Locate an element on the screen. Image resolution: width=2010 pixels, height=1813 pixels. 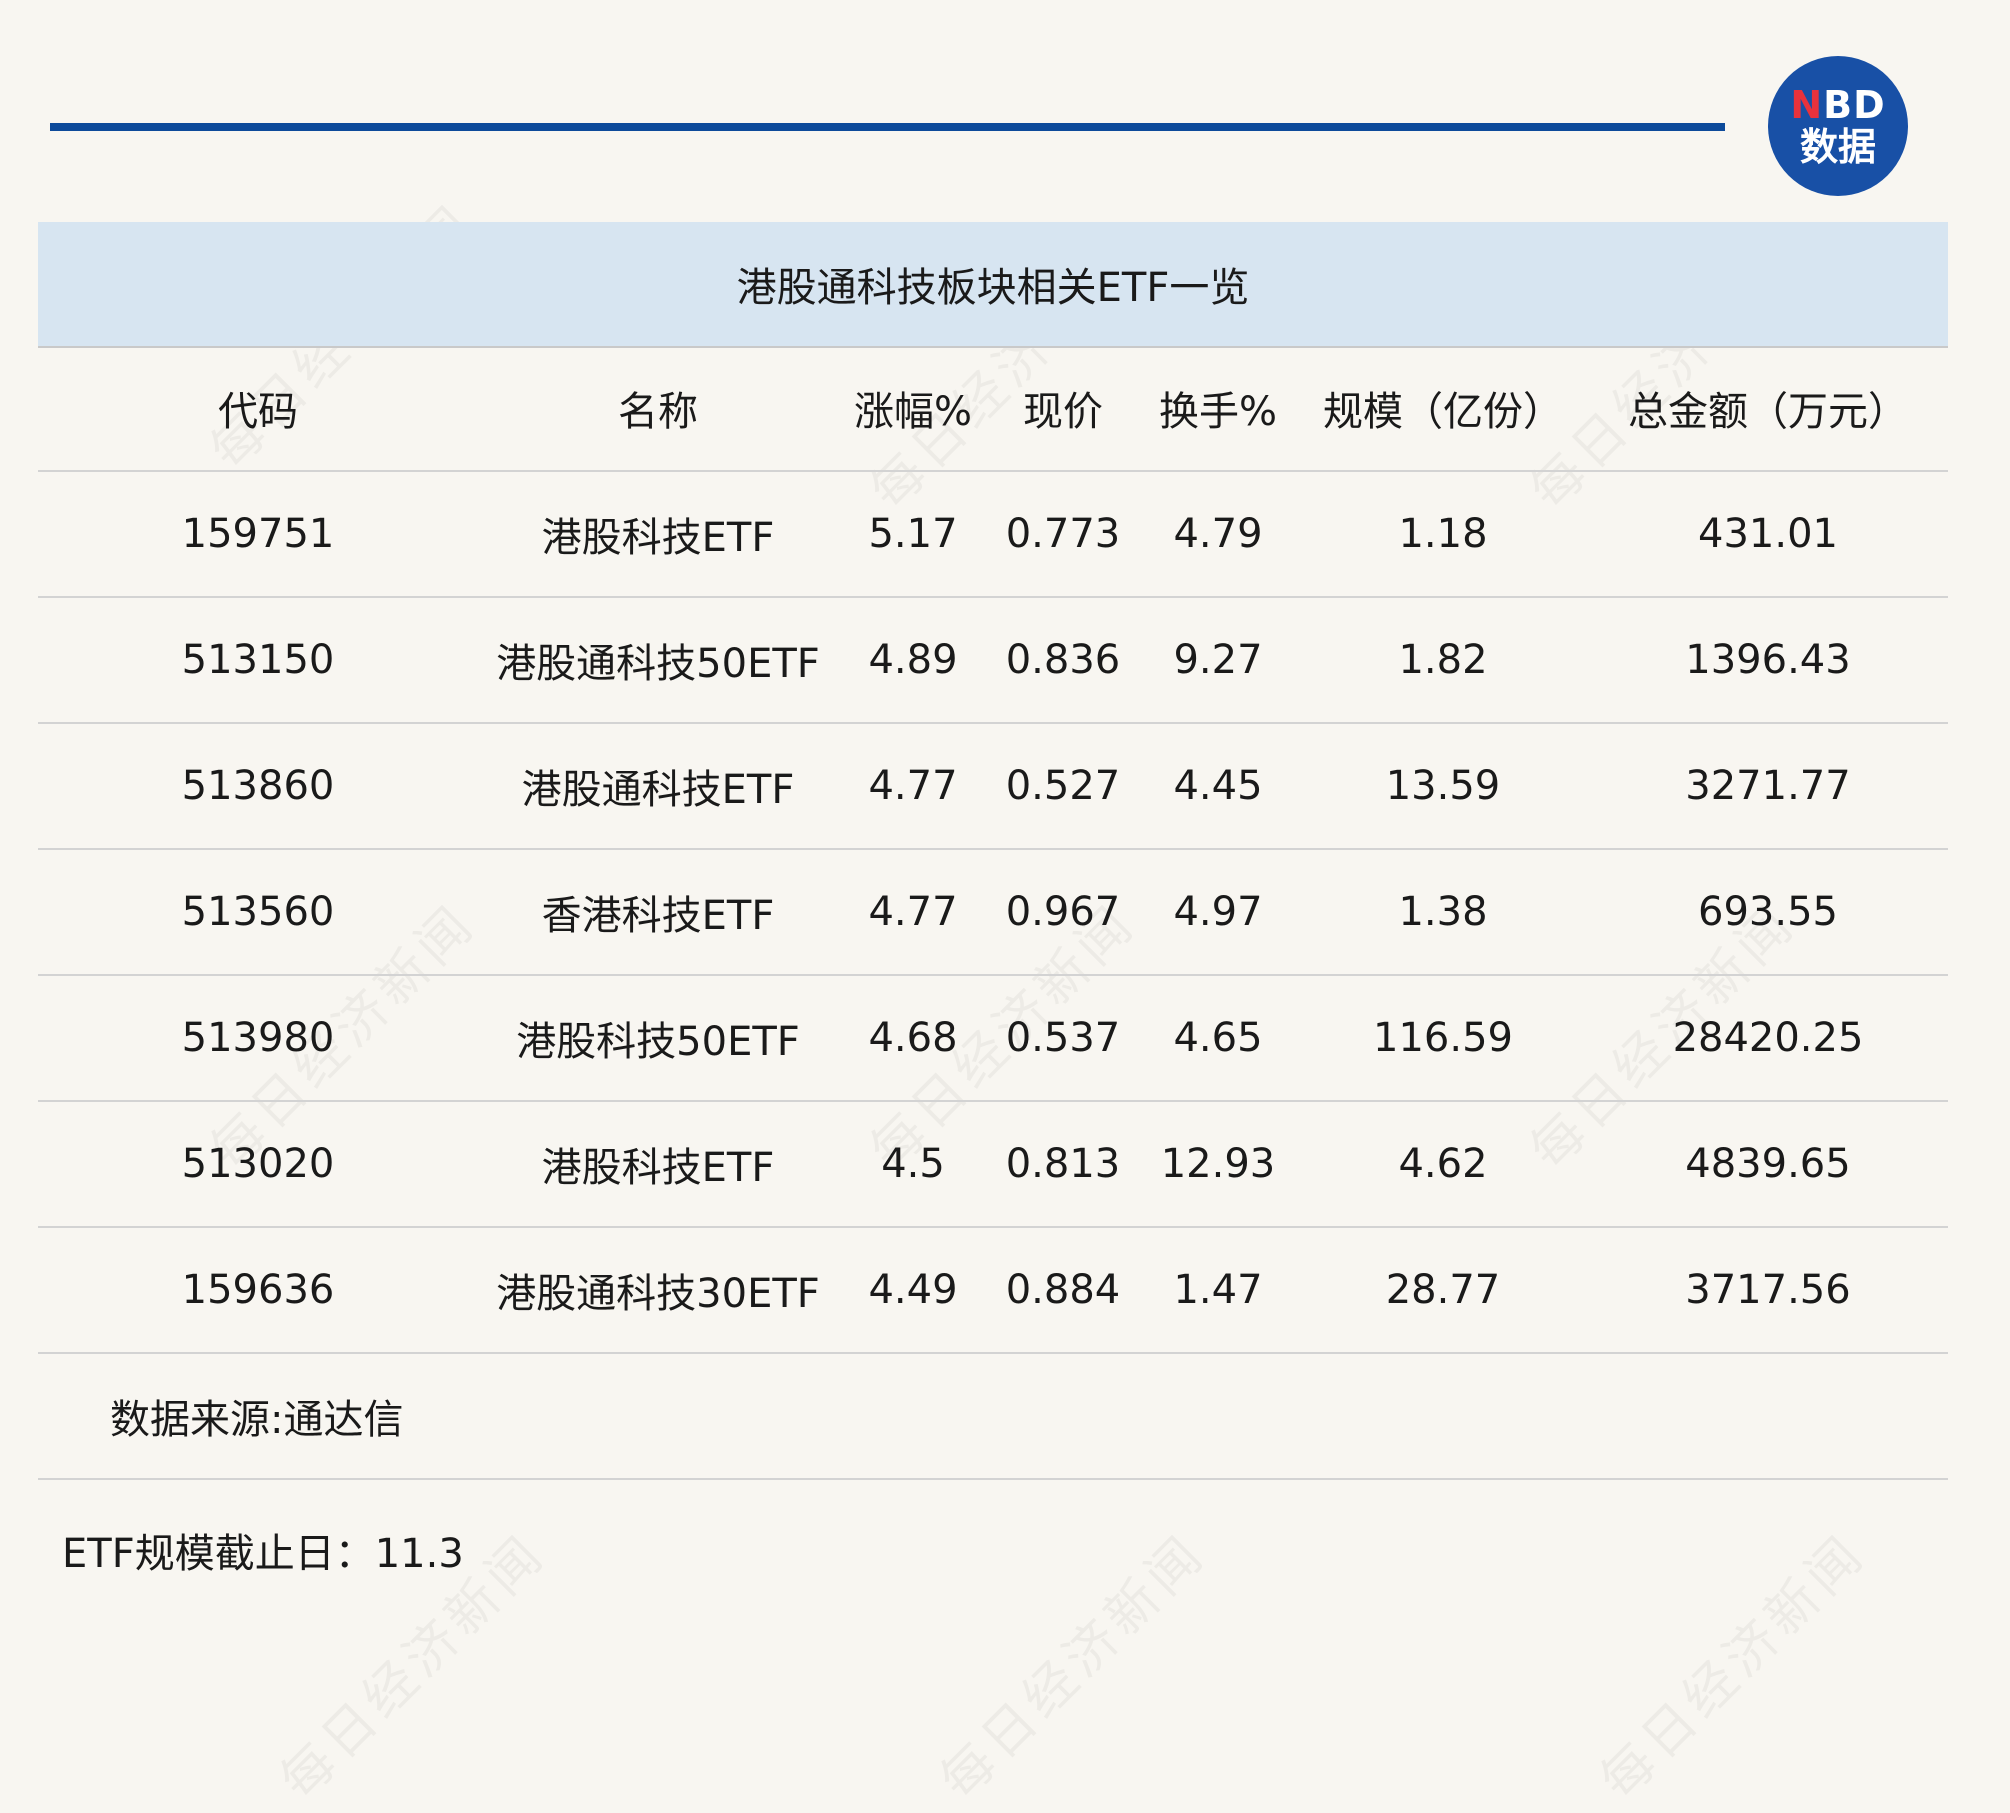
nbd-logo: NBD 数据 is located at coordinates (1838, 126).